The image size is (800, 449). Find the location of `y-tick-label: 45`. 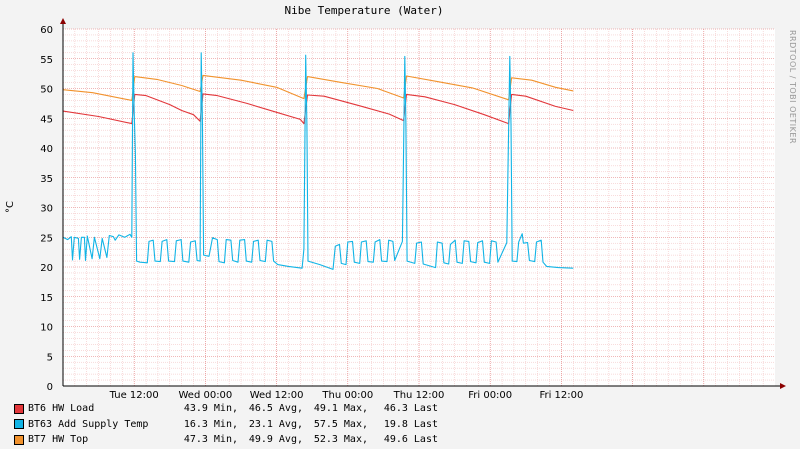

y-tick-label: 45 is located at coordinates (46, 119).